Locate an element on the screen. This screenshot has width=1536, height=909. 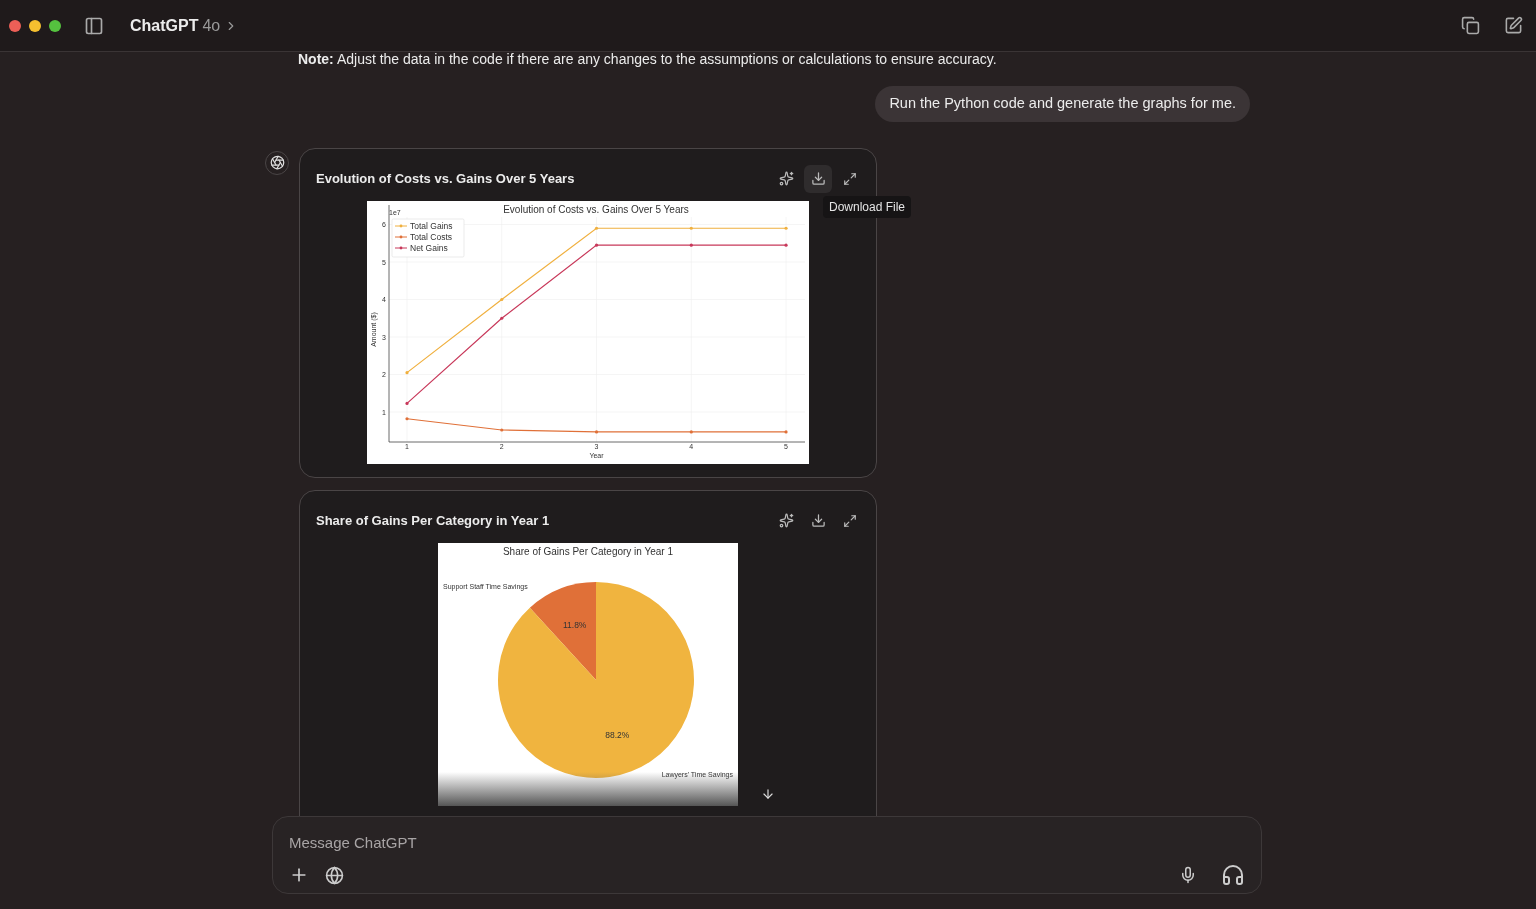
close-window-button is located at coordinates (15, 25).